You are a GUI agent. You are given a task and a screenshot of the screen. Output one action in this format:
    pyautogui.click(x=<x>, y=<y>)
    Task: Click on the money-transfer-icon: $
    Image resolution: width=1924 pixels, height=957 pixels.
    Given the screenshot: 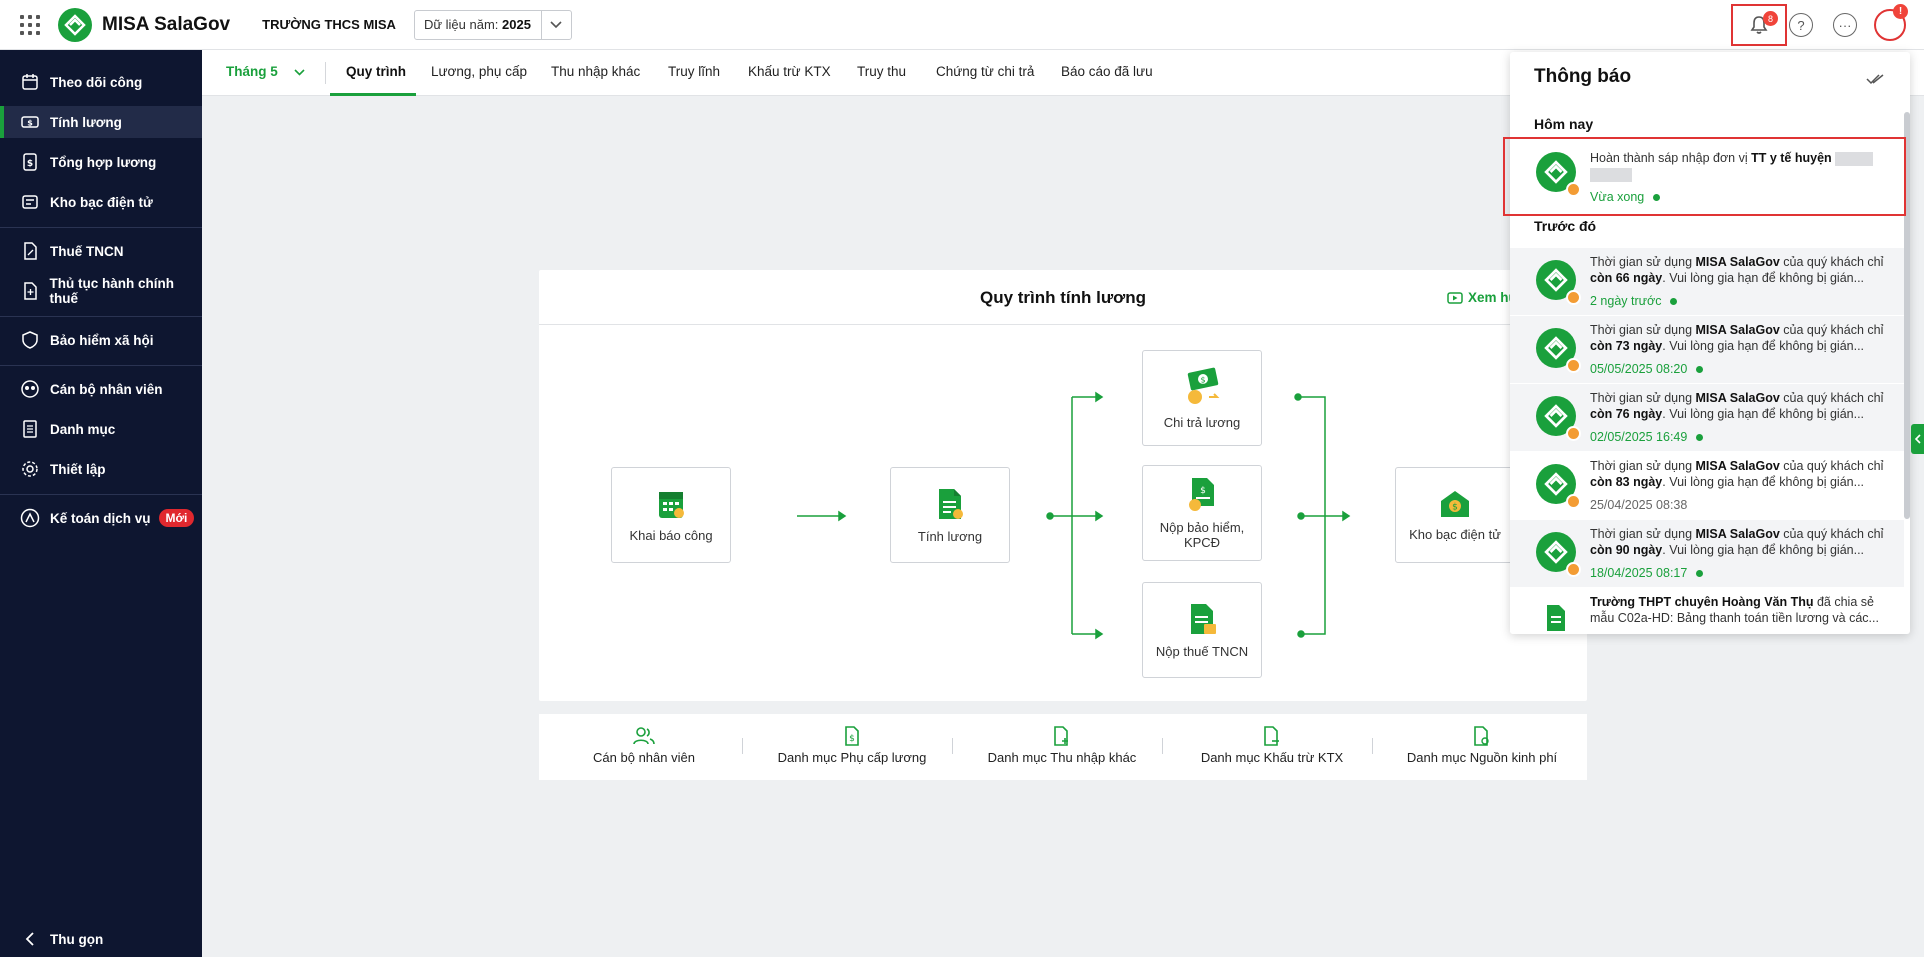 What is the action you would take?
    pyautogui.click(x=1203, y=385)
    